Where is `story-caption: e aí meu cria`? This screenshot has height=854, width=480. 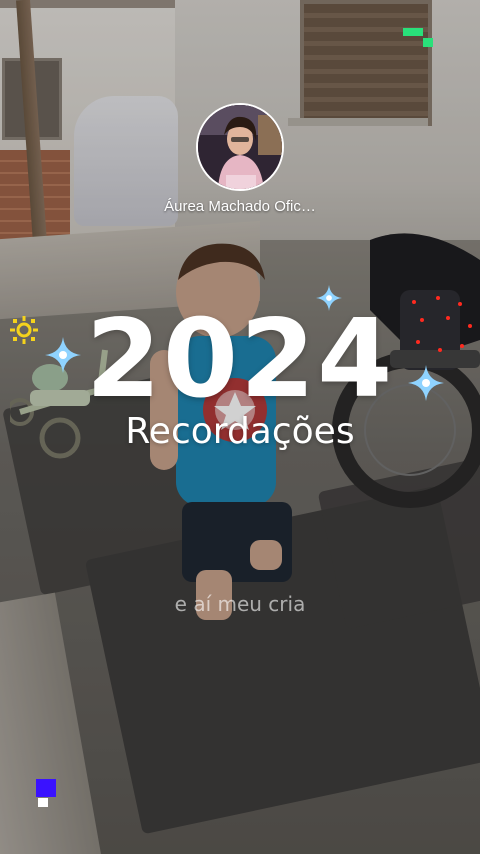 story-caption: e aí meu cria is located at coordinates (240, 604).